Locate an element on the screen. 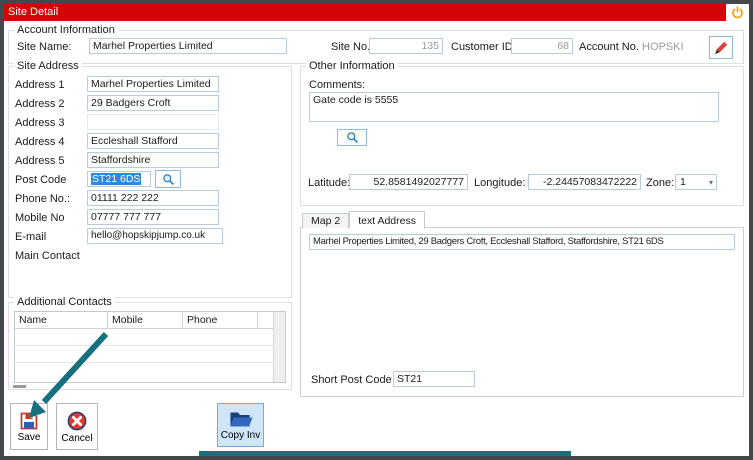 This screenshot has width=753, height=460. comments-input: Gate code is 5555 is located at coordinates (514, 107).